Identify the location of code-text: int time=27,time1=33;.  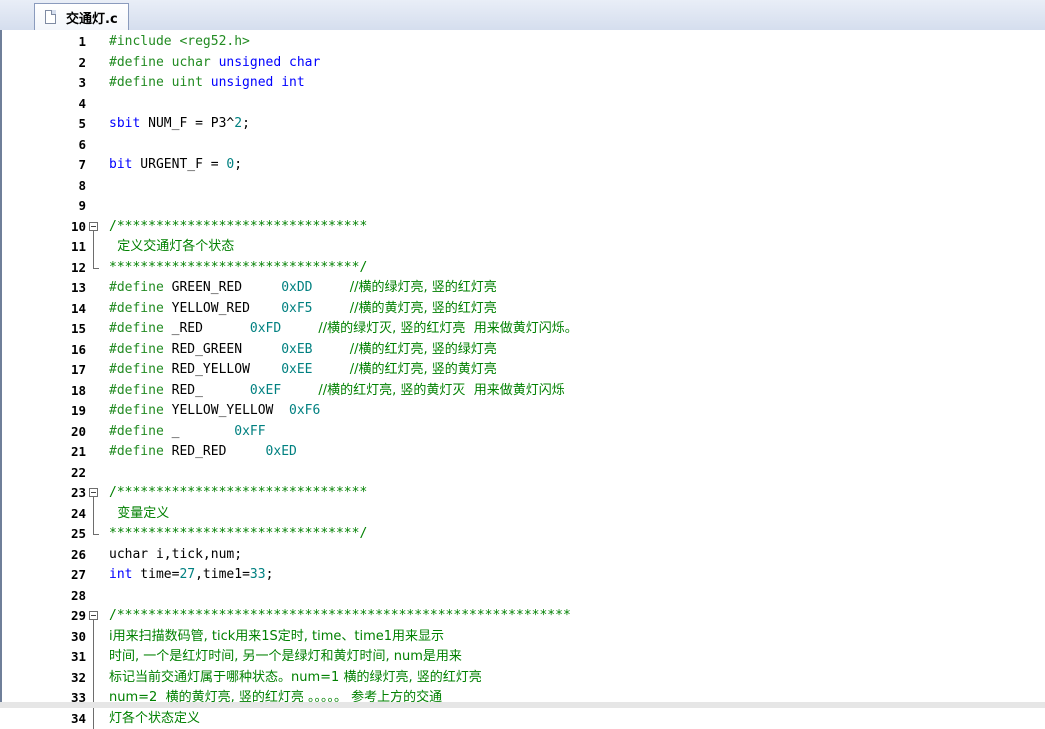
(191, 575).